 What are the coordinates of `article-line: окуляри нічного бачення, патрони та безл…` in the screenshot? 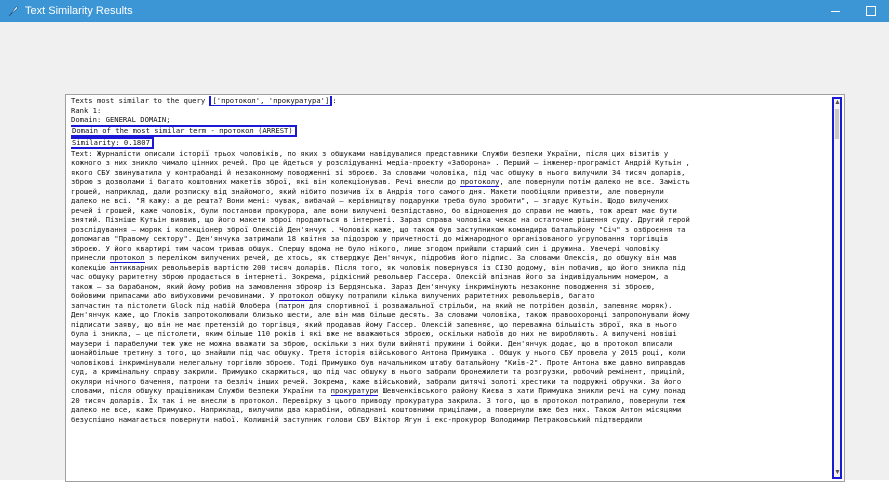 It's located at (452, 382).